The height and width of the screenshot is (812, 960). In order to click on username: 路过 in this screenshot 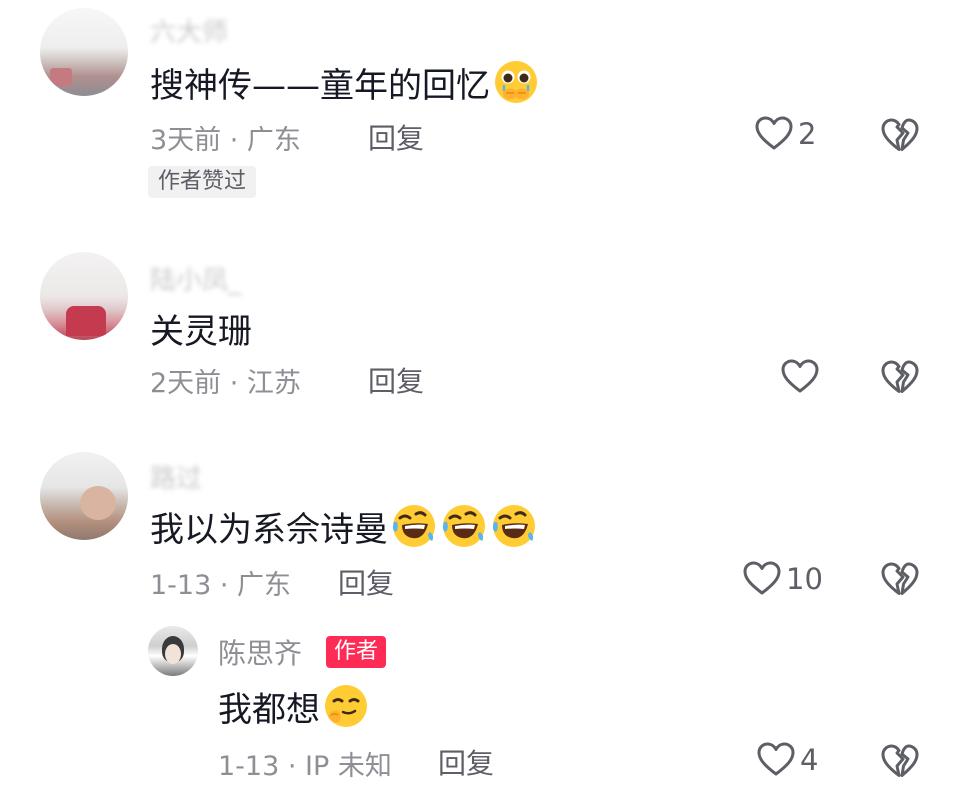, I will do `click(176, 476)`.